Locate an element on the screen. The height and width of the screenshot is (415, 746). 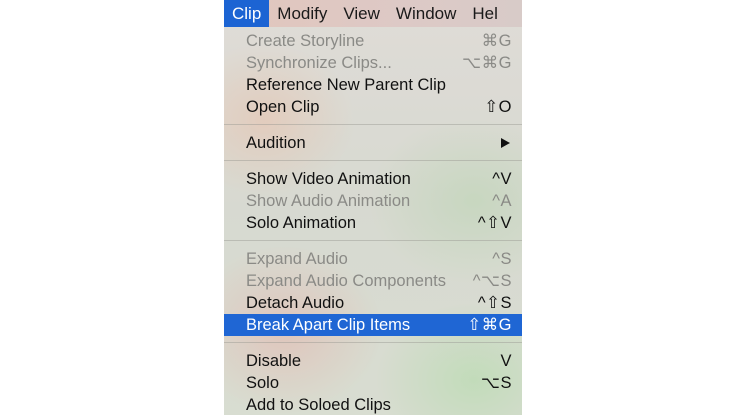
menu-item-break-apart-clip-items: Break Apart Clip Items ⇧⌘G is located at coordinates (373, 325).